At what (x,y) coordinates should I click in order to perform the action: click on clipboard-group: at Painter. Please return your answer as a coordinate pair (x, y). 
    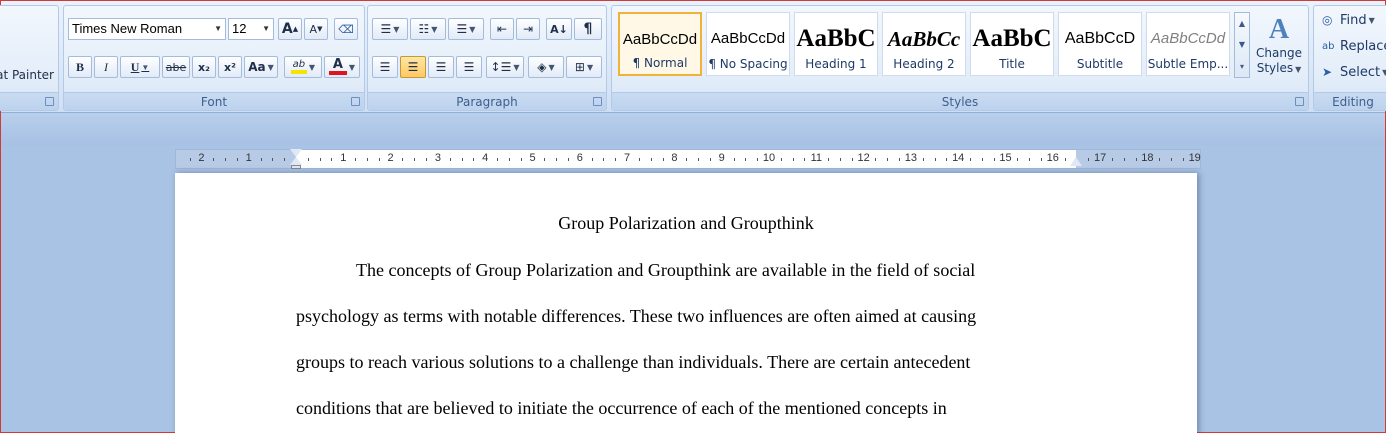
    Looking at the image, I should click on (29, 58).